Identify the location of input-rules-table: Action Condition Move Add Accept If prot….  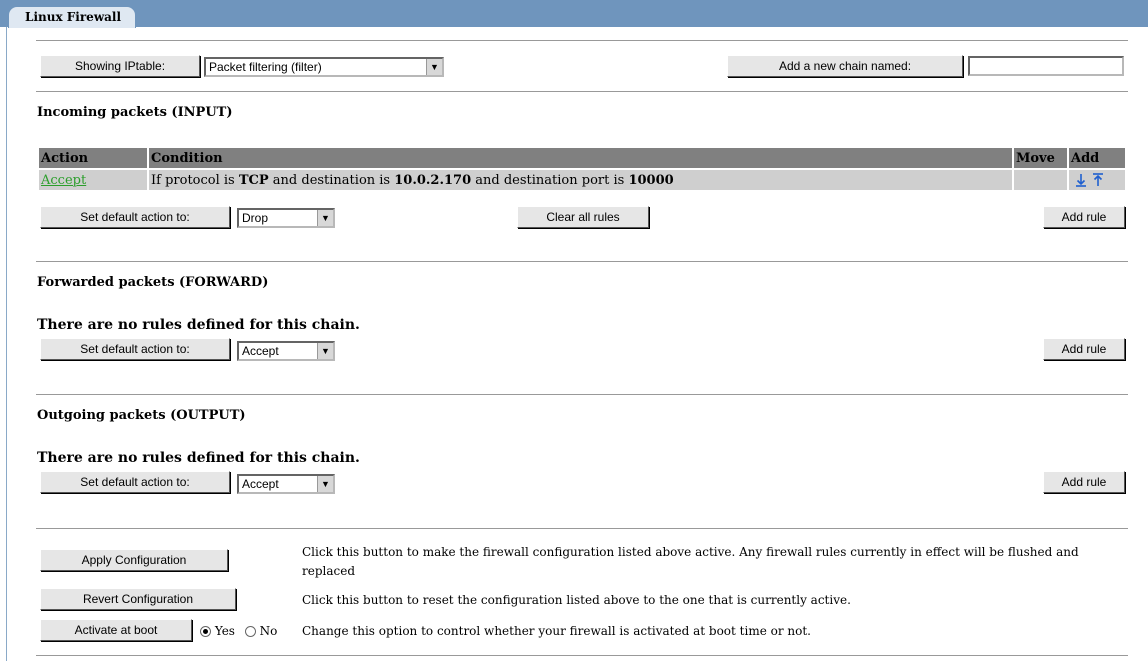
(582, 169).